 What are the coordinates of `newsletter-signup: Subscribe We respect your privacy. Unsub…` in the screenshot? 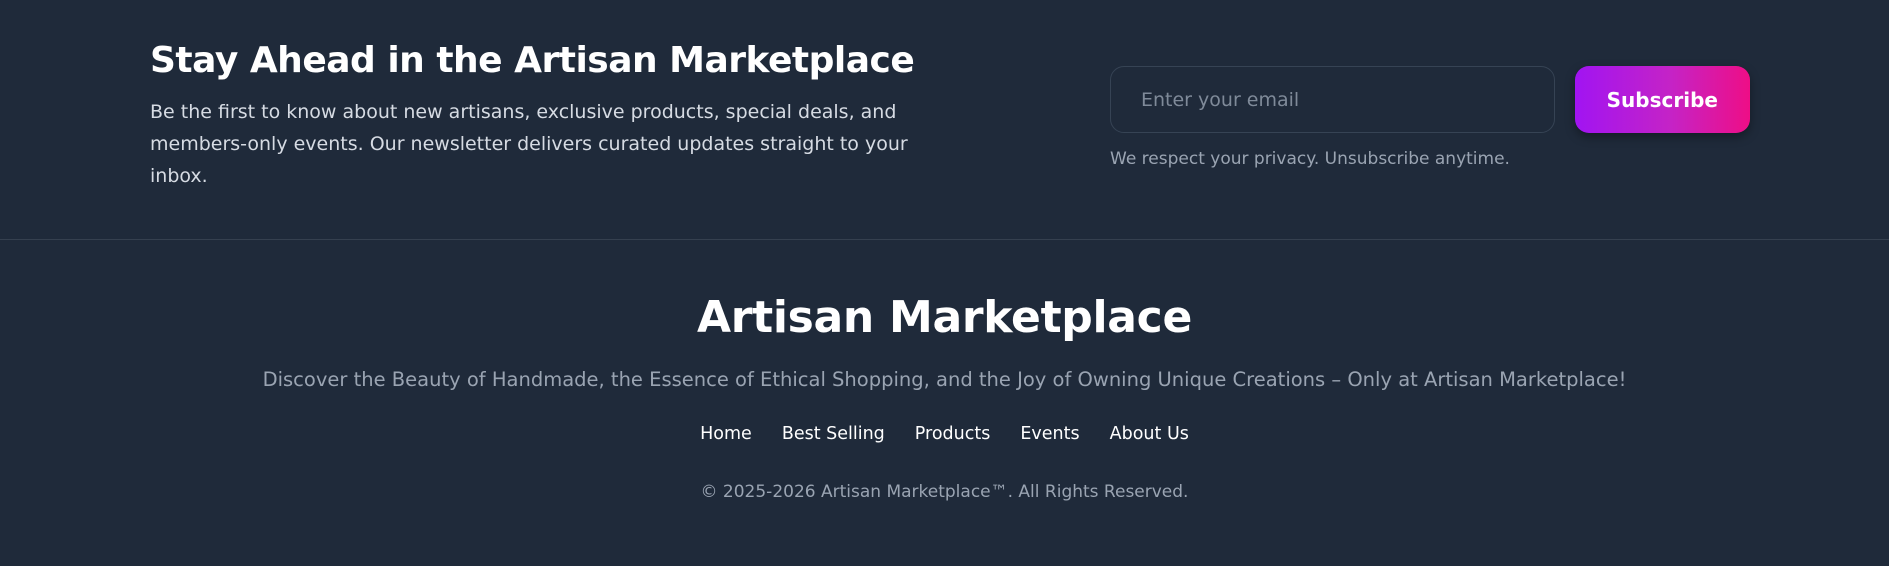 It's located at (1430, 117).